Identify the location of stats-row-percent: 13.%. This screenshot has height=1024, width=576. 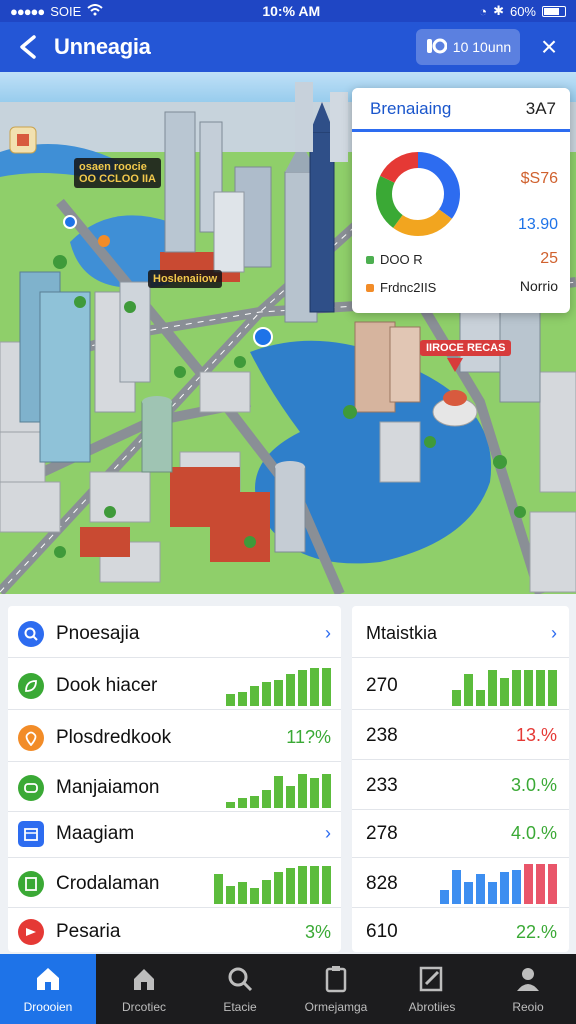
(536, 735).